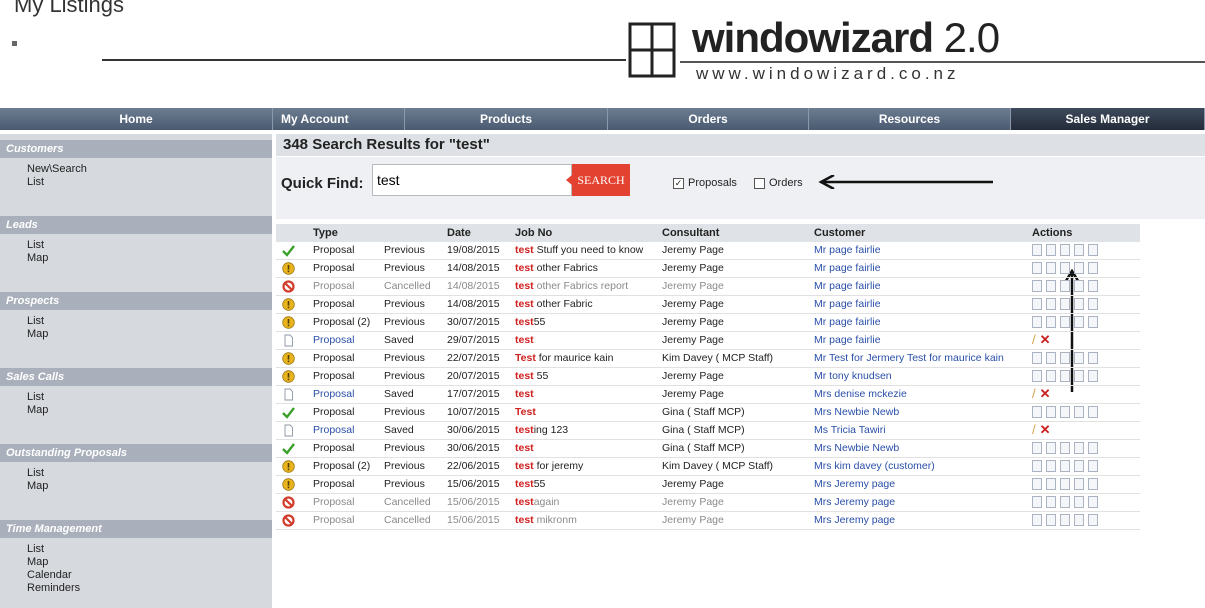  Describe the element at coordinates (136, 245) in the screenshot. I see `sidebar-item-leads-list: List` at that location.